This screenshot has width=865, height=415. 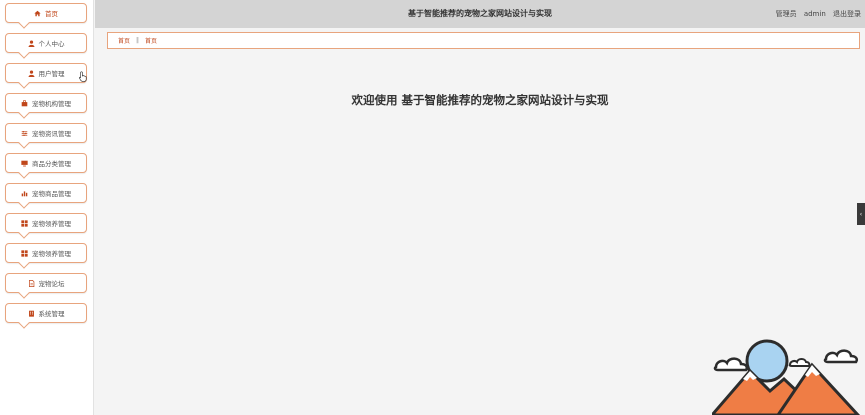 What do you see at coordinates (124, 40) in the screenshot?
I see `breadcrumb-item-home: 首页` at bounding box center [124, 40].